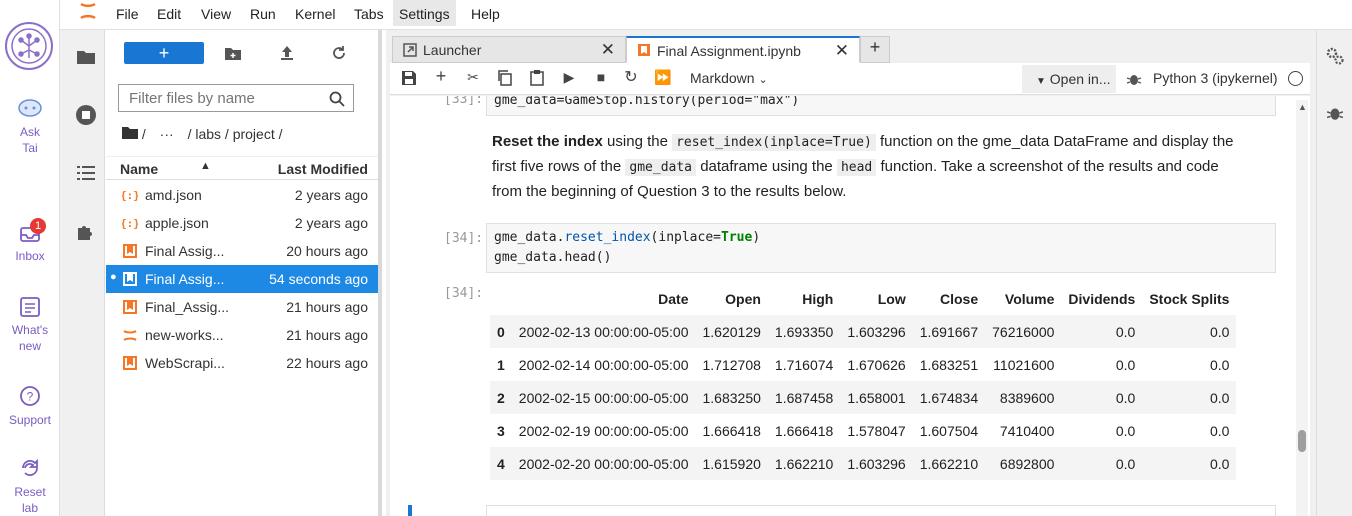  Describe the element at coordinates (1335, 56) in the screenshot. I see `property-inspector-icon` at that location.